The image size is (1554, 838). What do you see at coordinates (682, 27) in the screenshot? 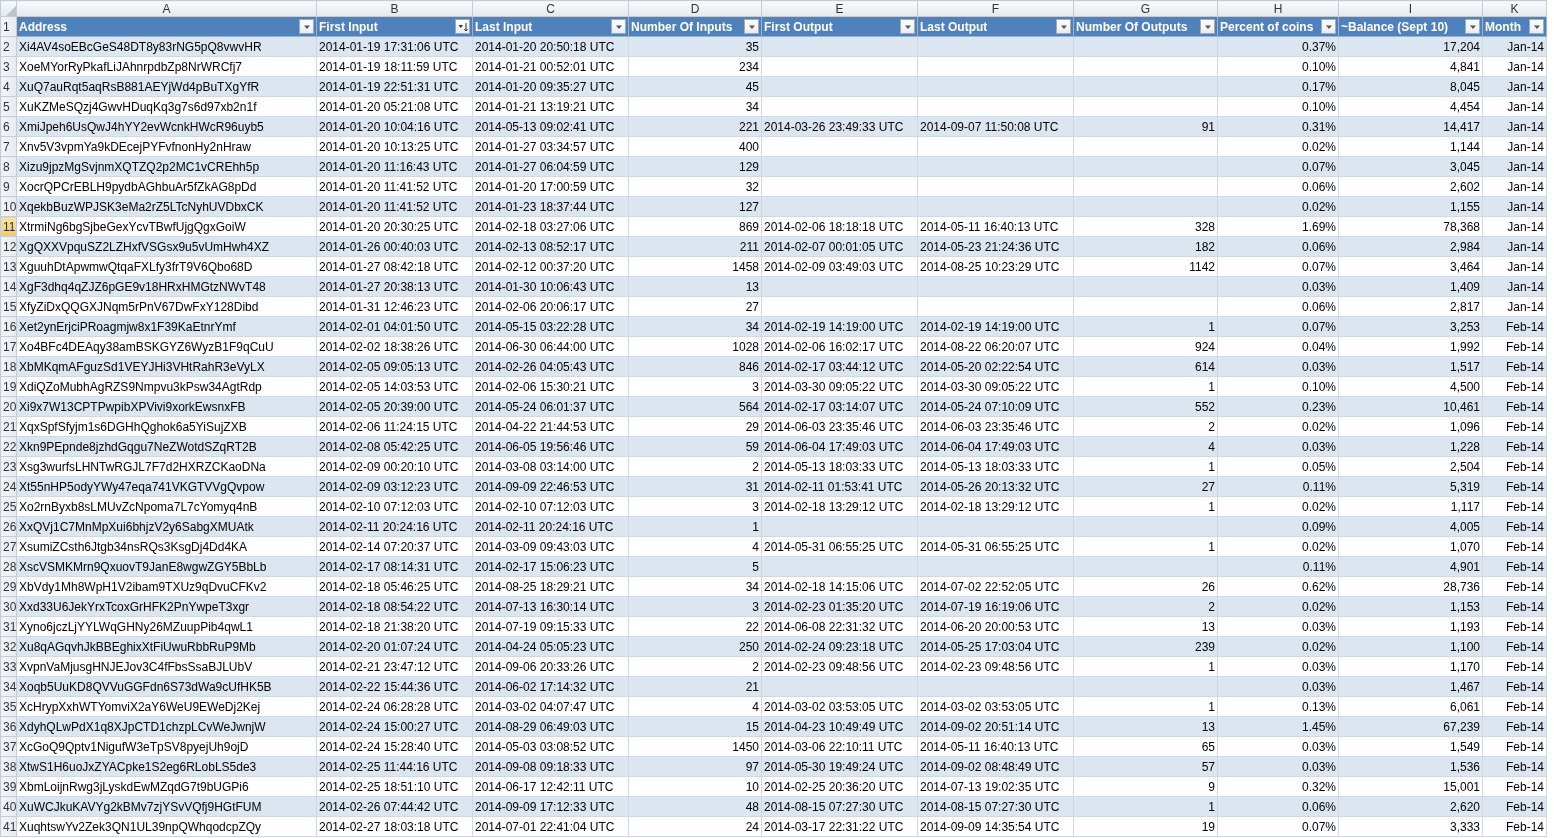
I see `column-title: Number Of Inputs` at bounding box center [682, 27].